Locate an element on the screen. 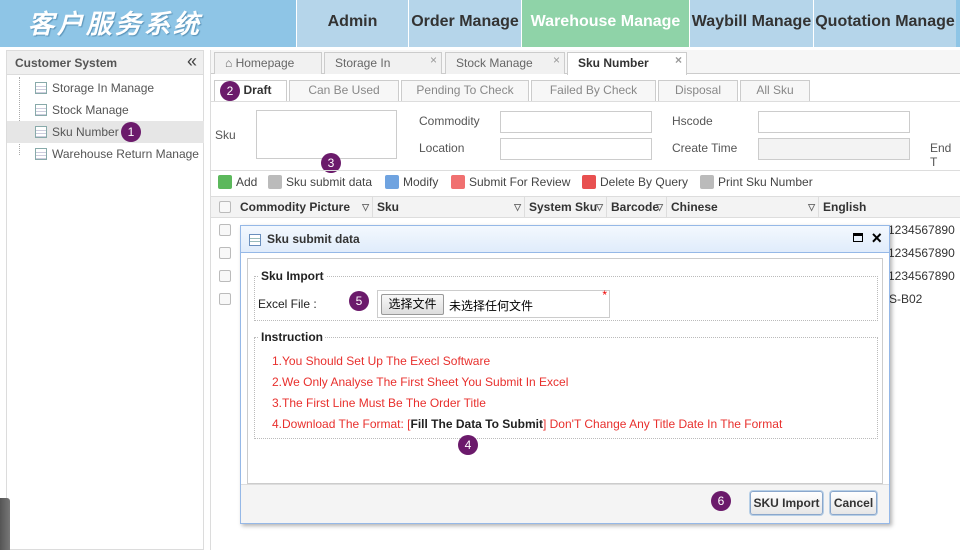  delete-icon is located at coordinates (589, 182).